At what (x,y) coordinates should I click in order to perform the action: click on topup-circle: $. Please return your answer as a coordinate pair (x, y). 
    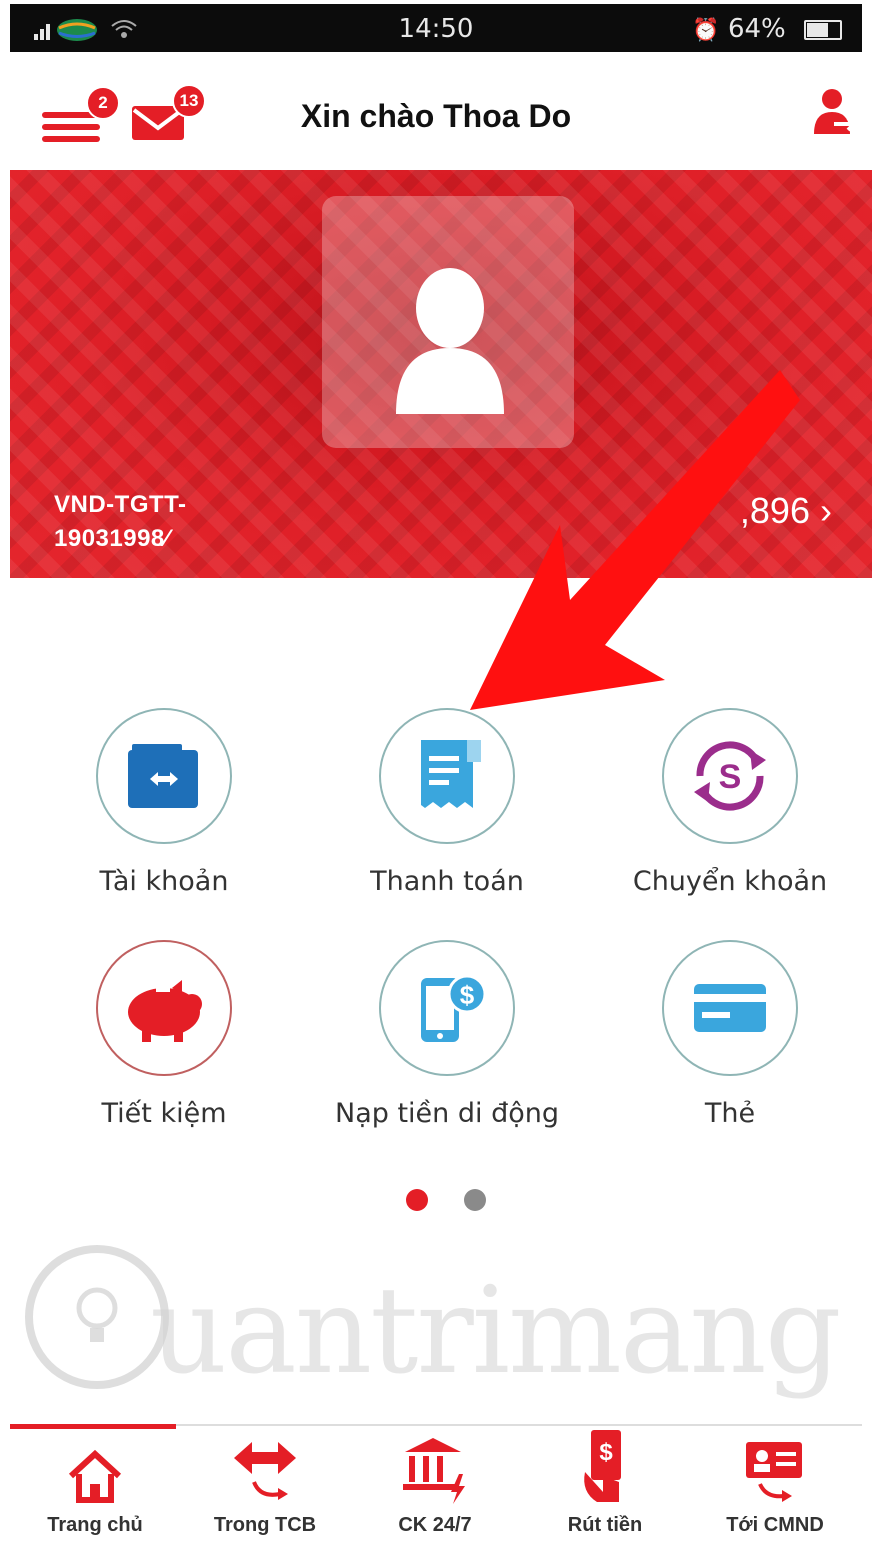
    Looking at the image, I should click on (447, 1008).